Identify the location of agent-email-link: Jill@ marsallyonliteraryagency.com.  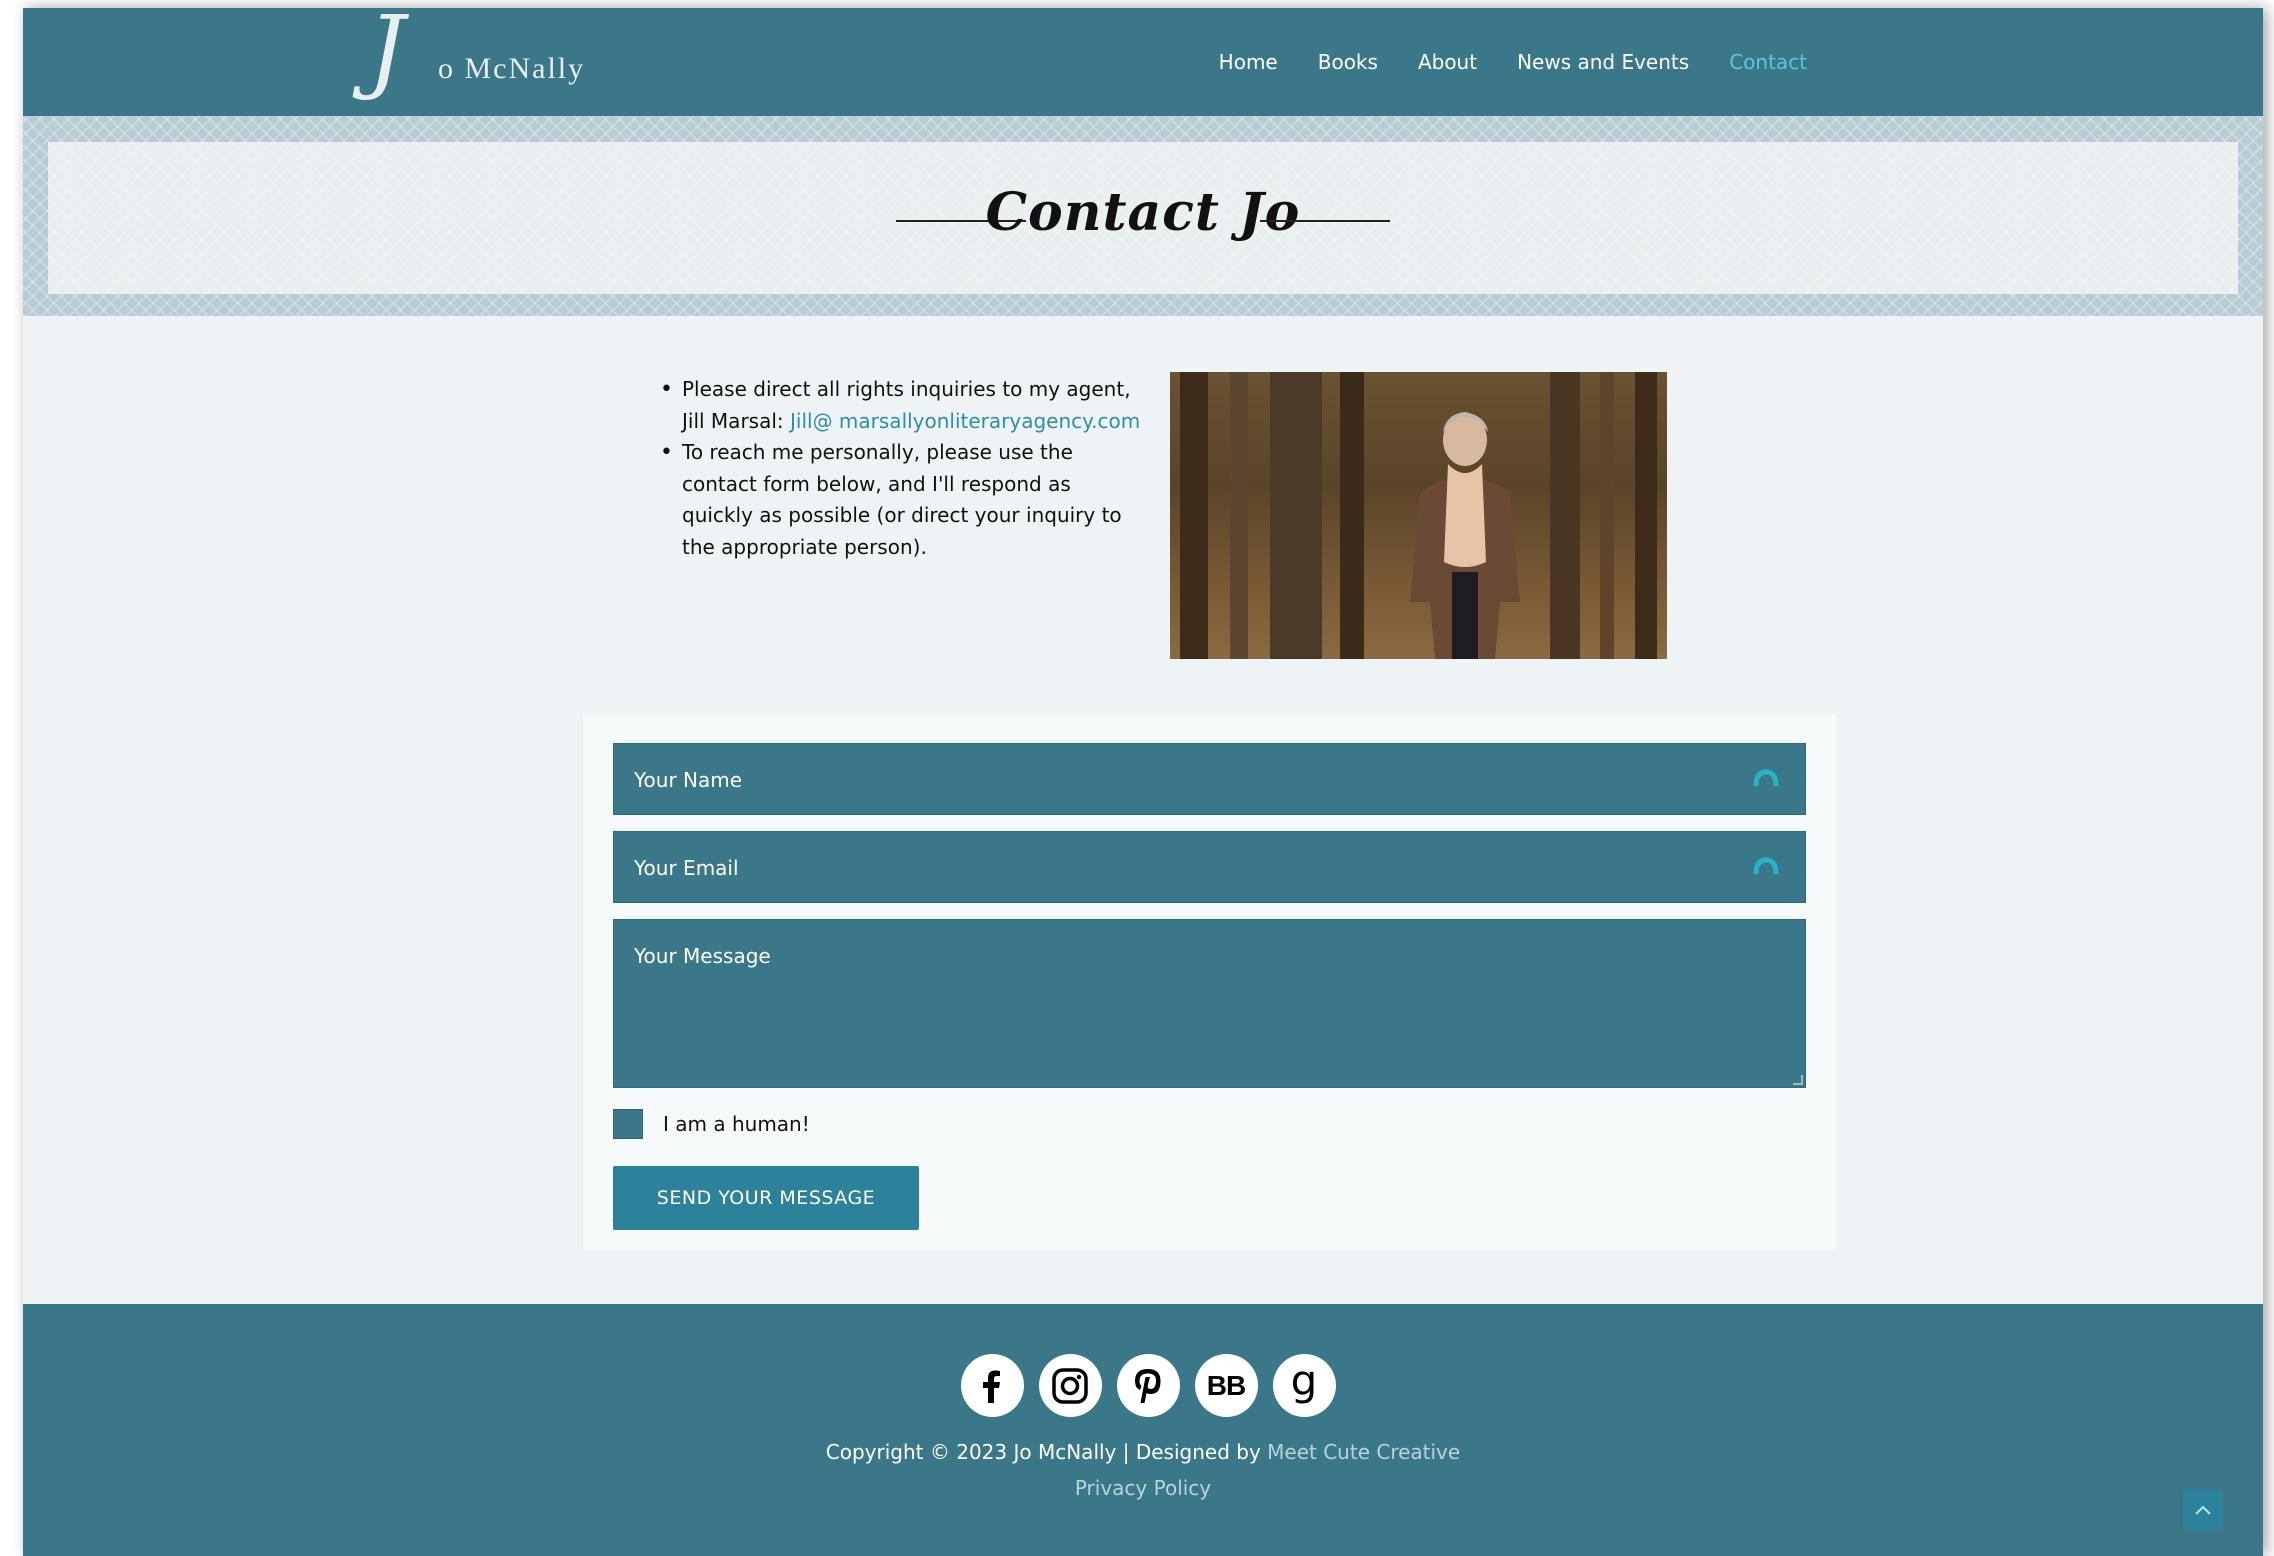
(965, 421).